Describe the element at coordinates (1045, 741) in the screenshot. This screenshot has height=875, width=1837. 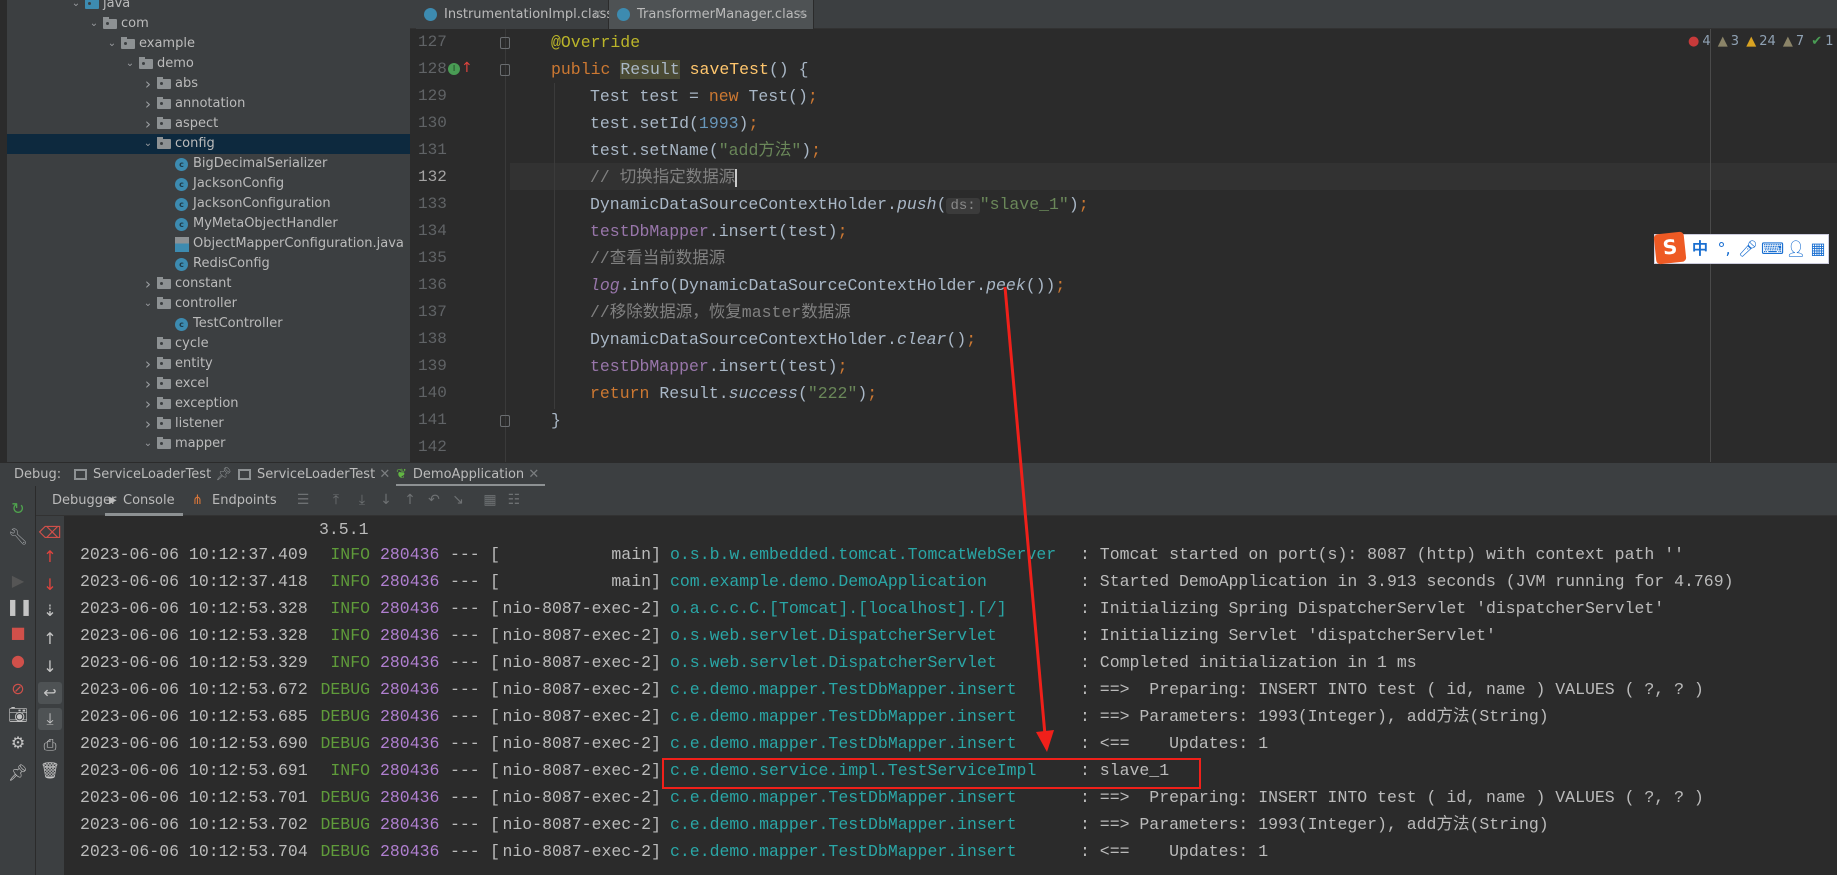
I see `annotation-arrow-head` at that location.